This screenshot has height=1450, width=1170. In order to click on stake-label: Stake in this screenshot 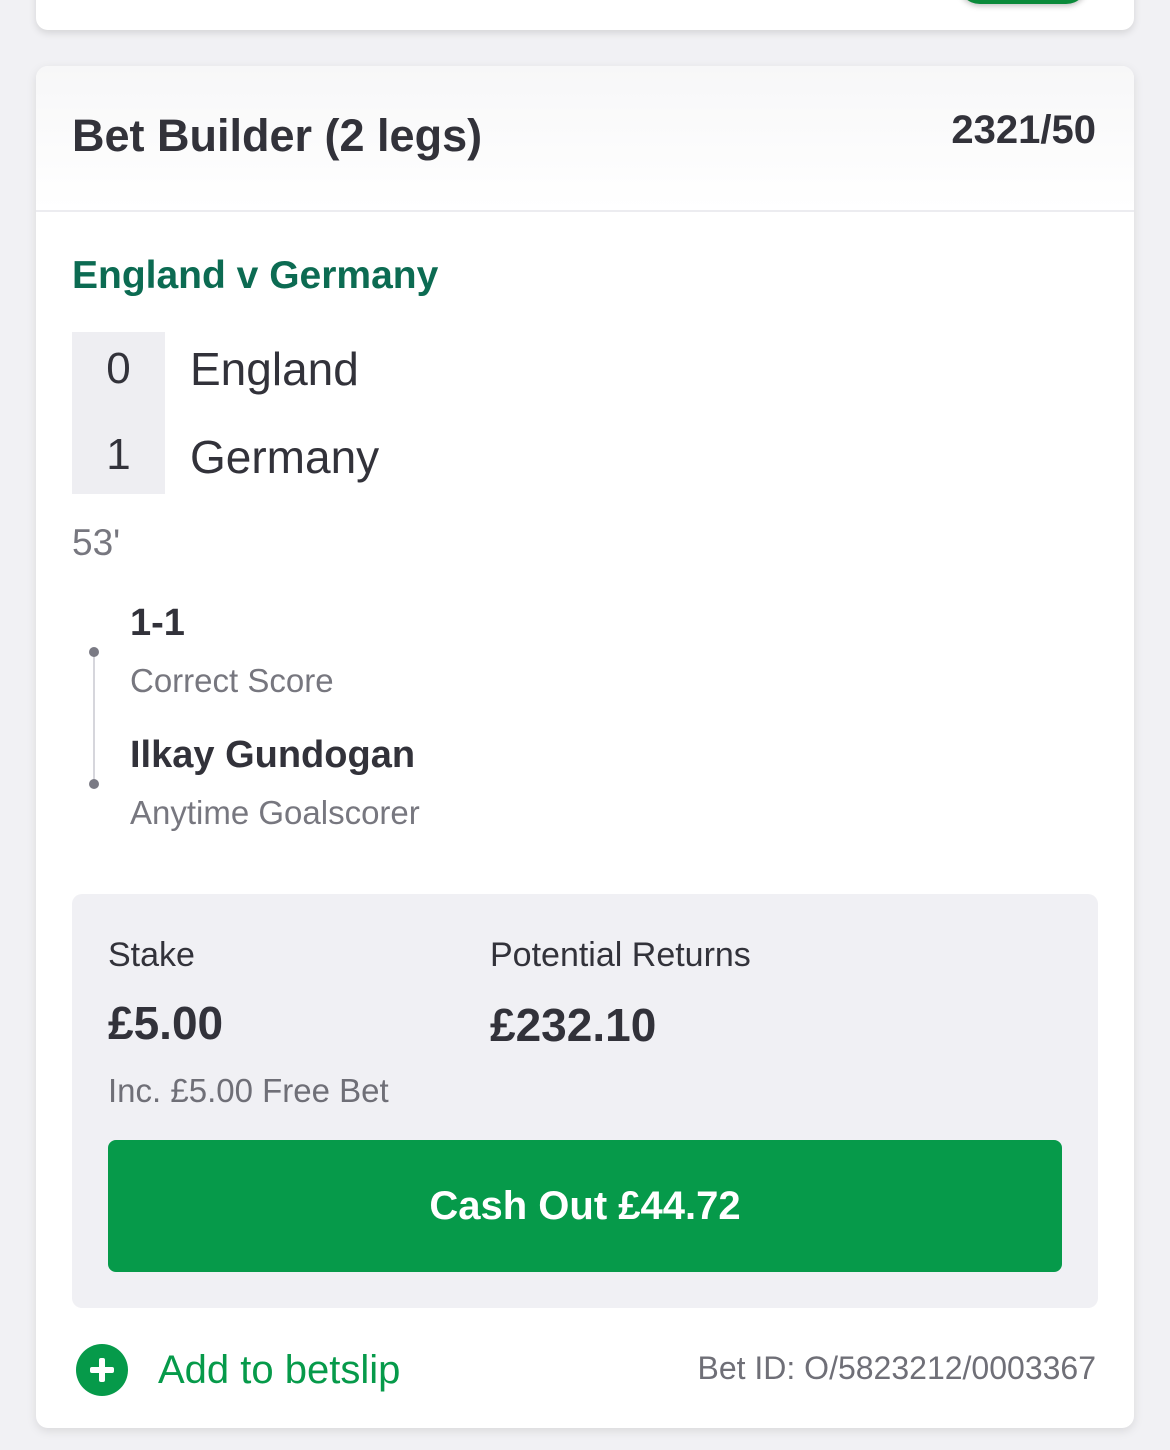, I will do `click(151, 955)`.